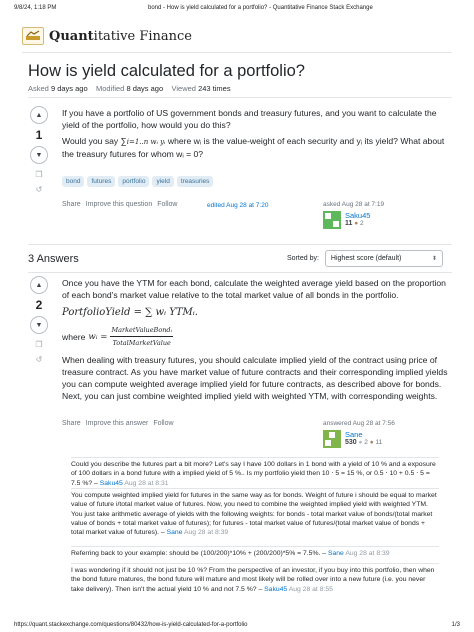  What do you see at coordinates (74, 336) in the screenshot?
I see `where-label: where` at bounding box center [74, 336].